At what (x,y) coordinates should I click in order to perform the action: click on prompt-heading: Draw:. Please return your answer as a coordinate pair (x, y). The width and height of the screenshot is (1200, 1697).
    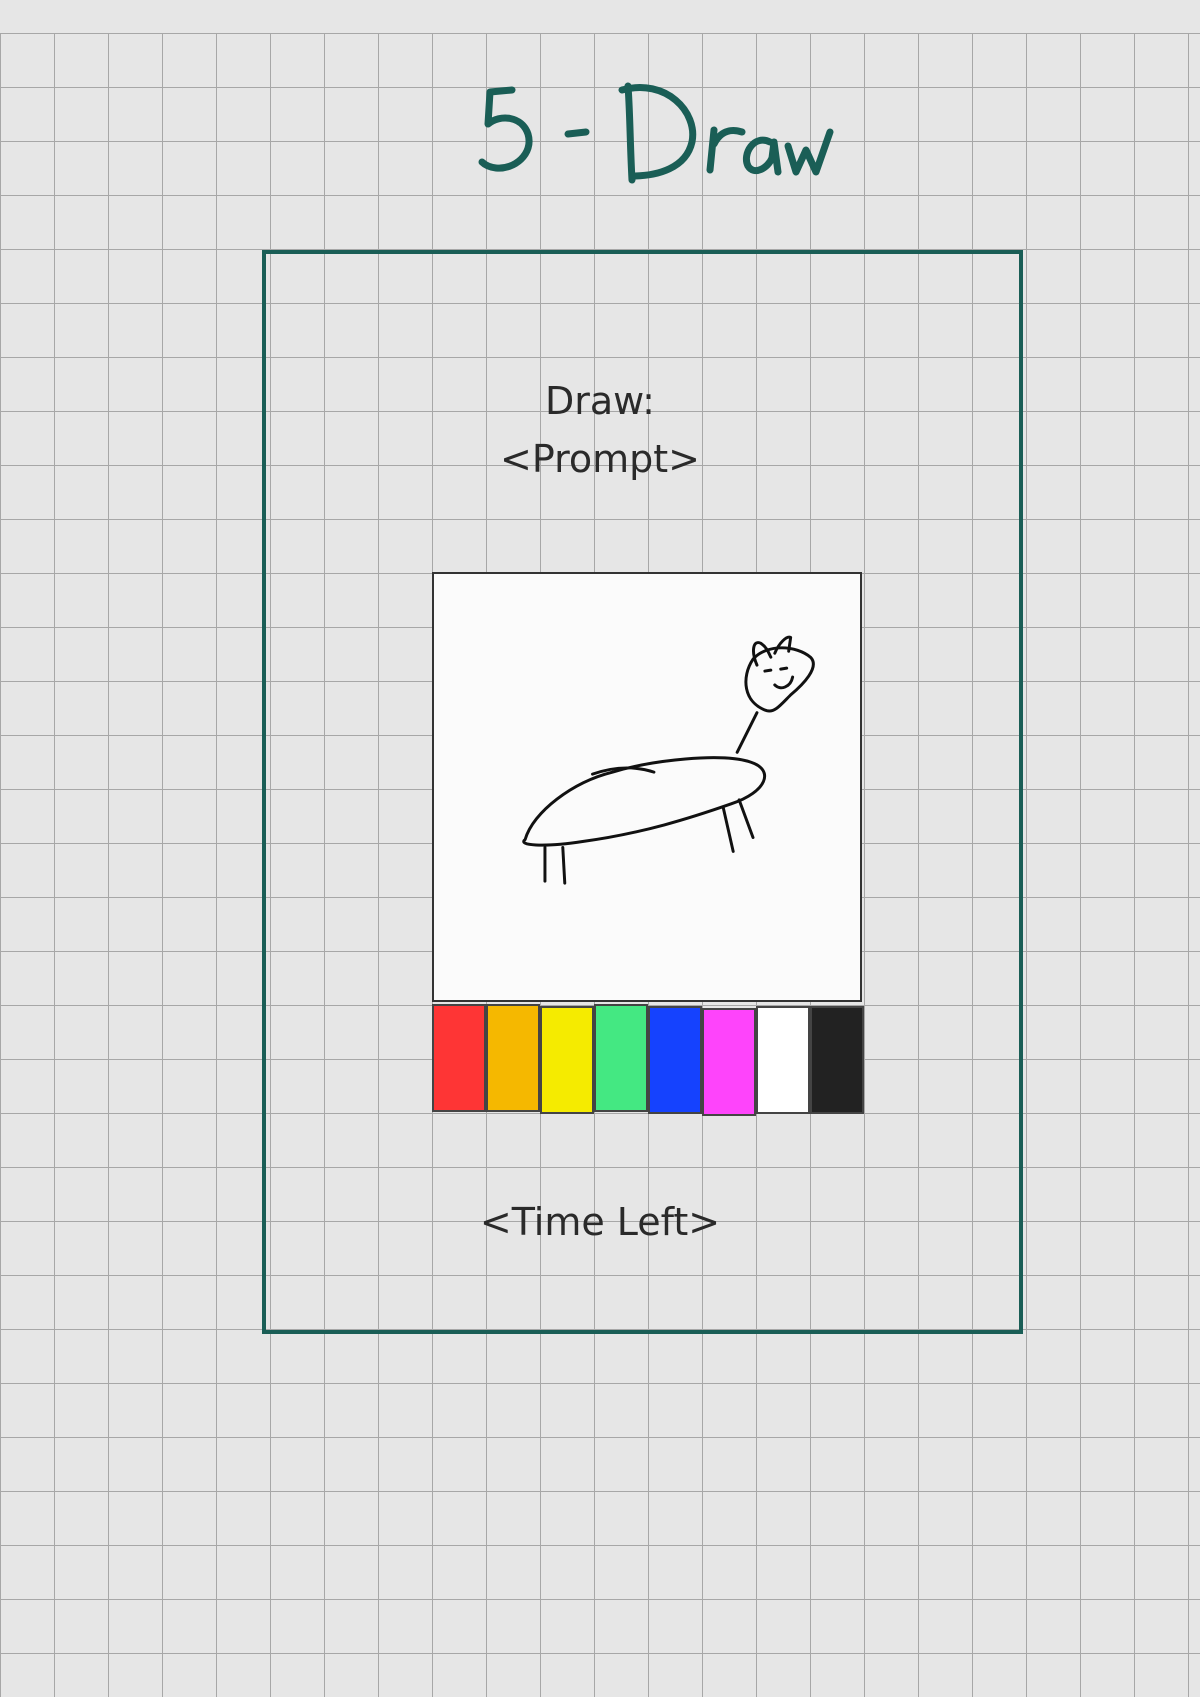
    Looking at the image, I should click on (600, 401).